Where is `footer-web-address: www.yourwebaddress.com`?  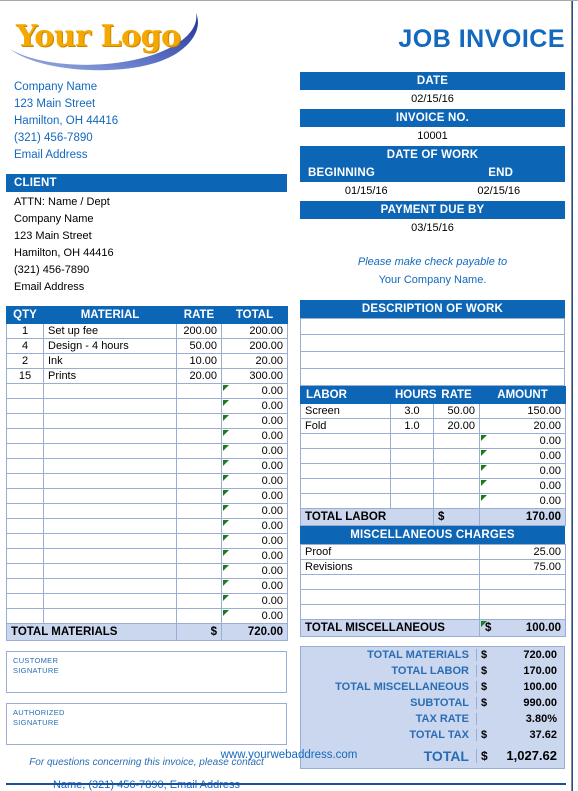
footer-web-address: www.yourwebaddress.com is located at coordinates (289, 755).